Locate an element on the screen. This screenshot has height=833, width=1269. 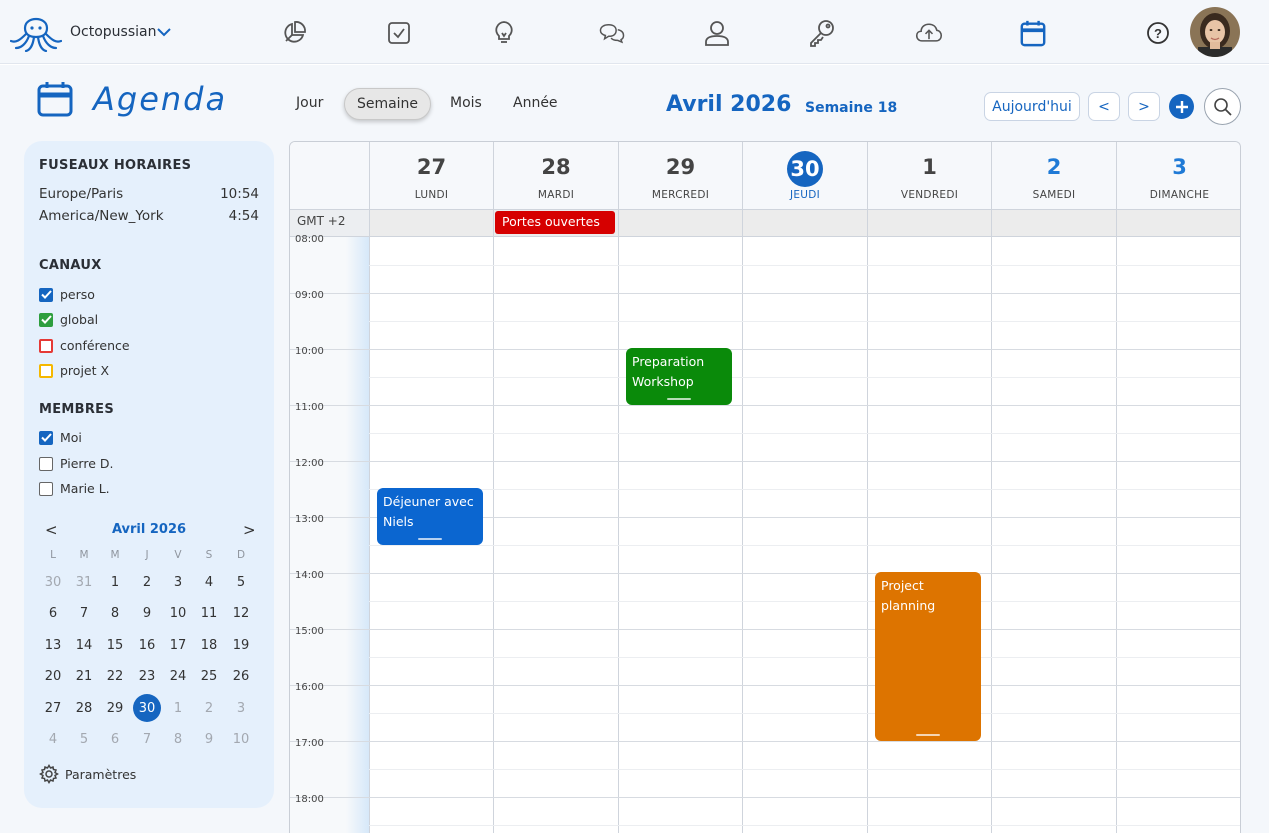
day-header: 28 MARDI is located at coordinates (555, 175).